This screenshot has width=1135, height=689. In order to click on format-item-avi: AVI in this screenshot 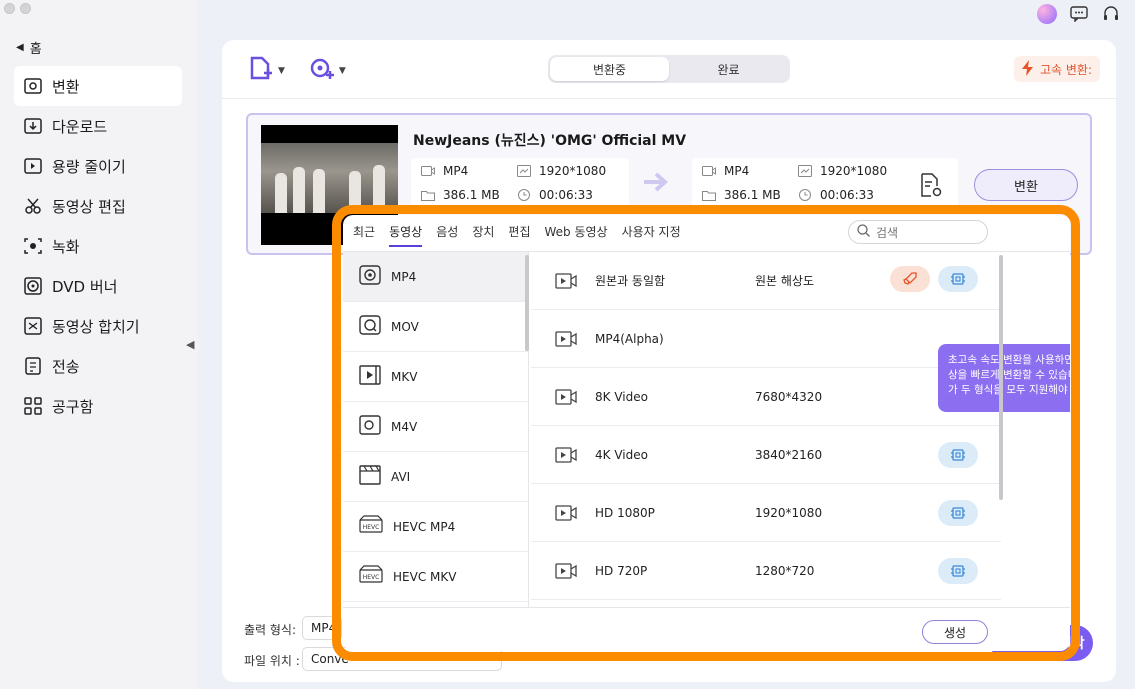, I will do `click(435, 477)`.